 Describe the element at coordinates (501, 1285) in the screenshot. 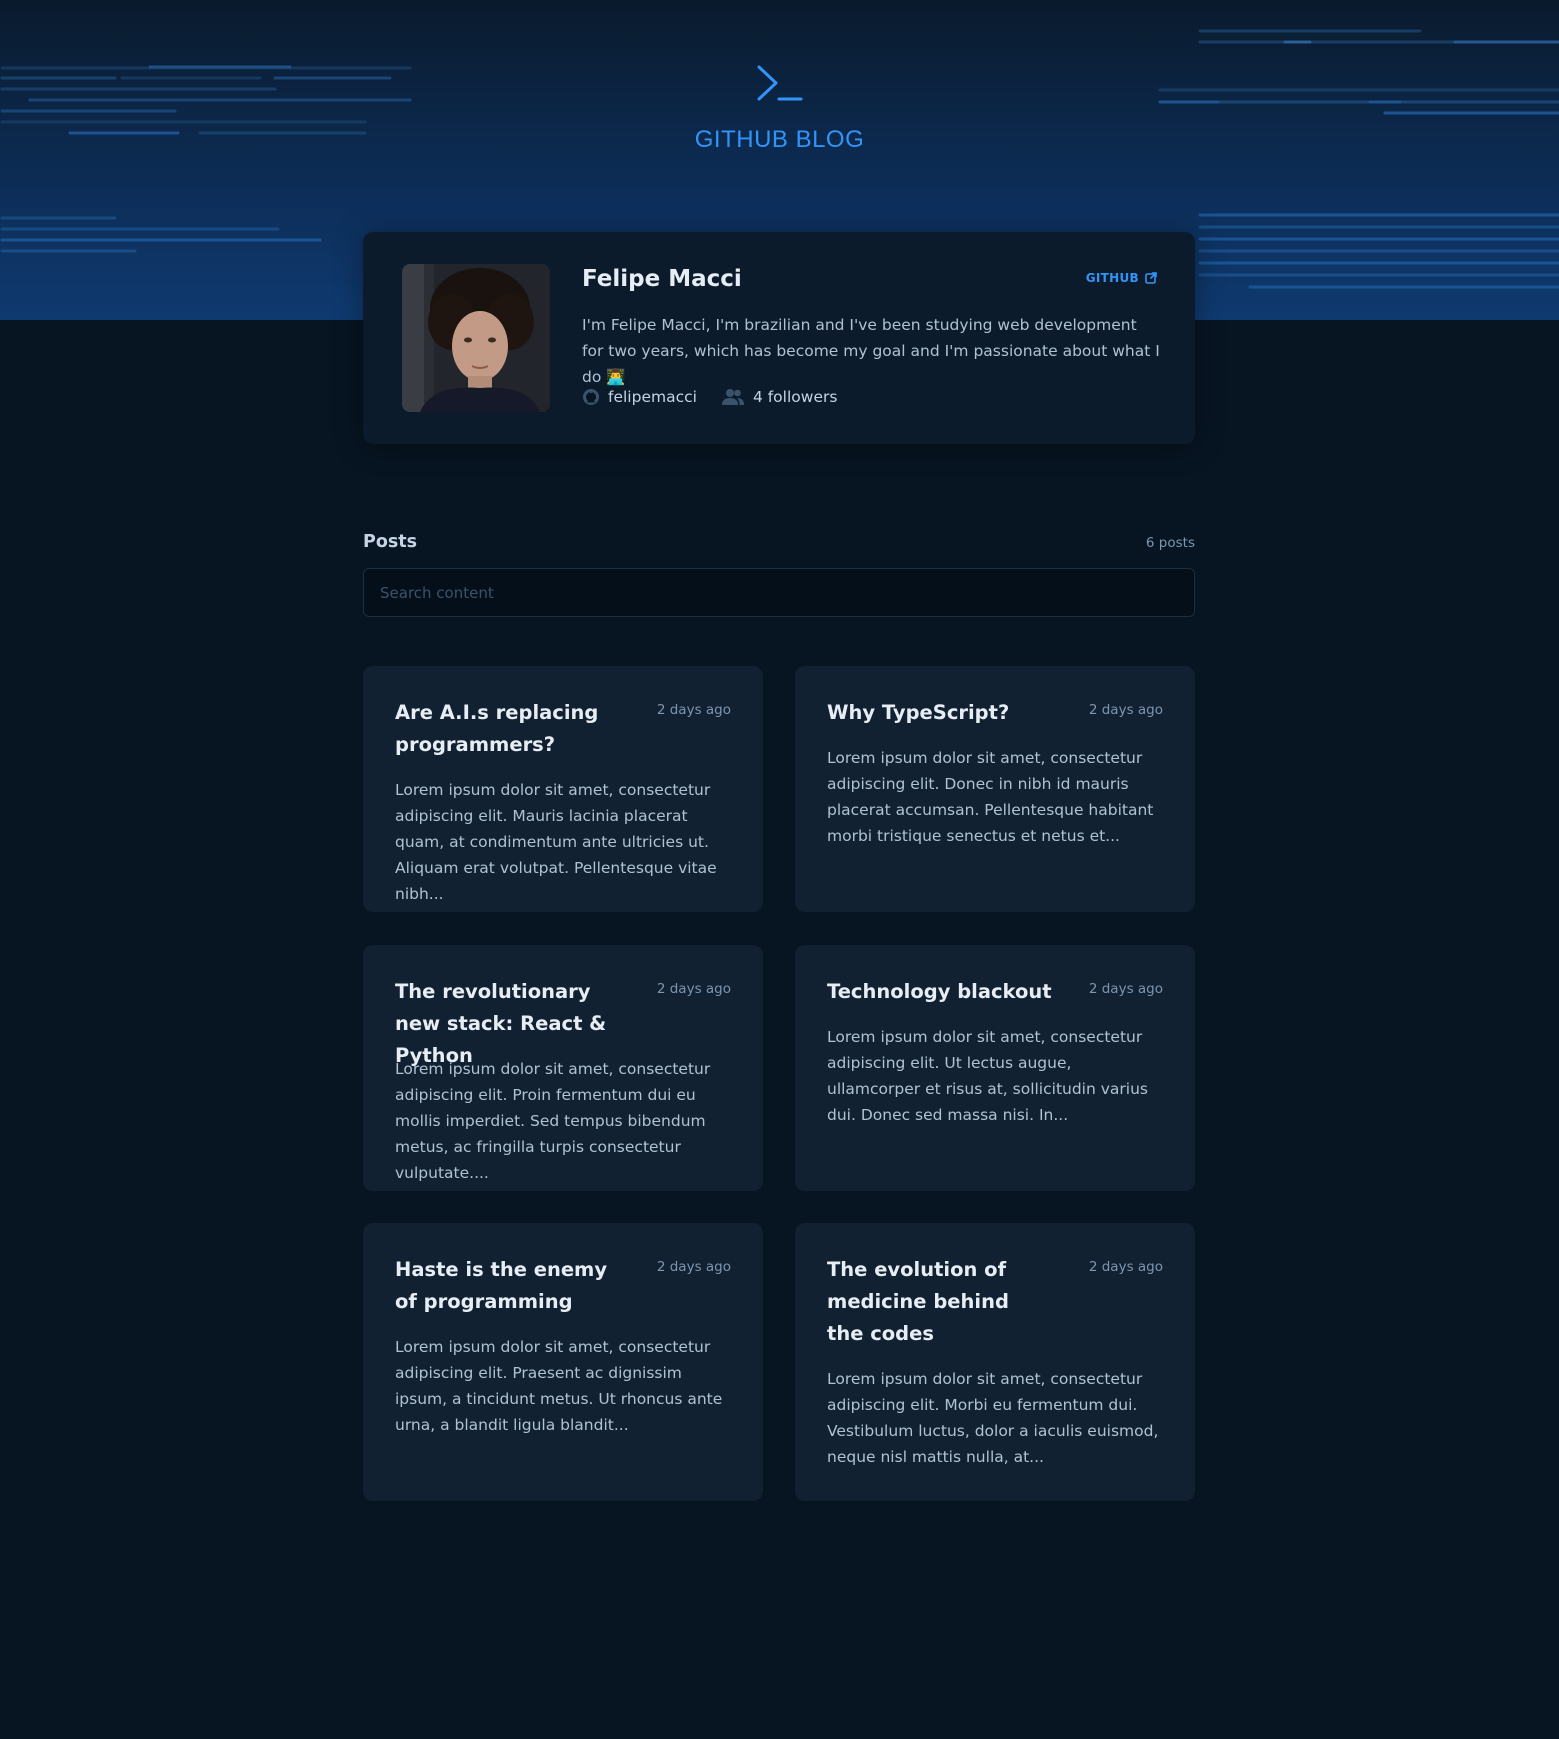

I see `post-title: Haste is the enemy of programming` at that location.